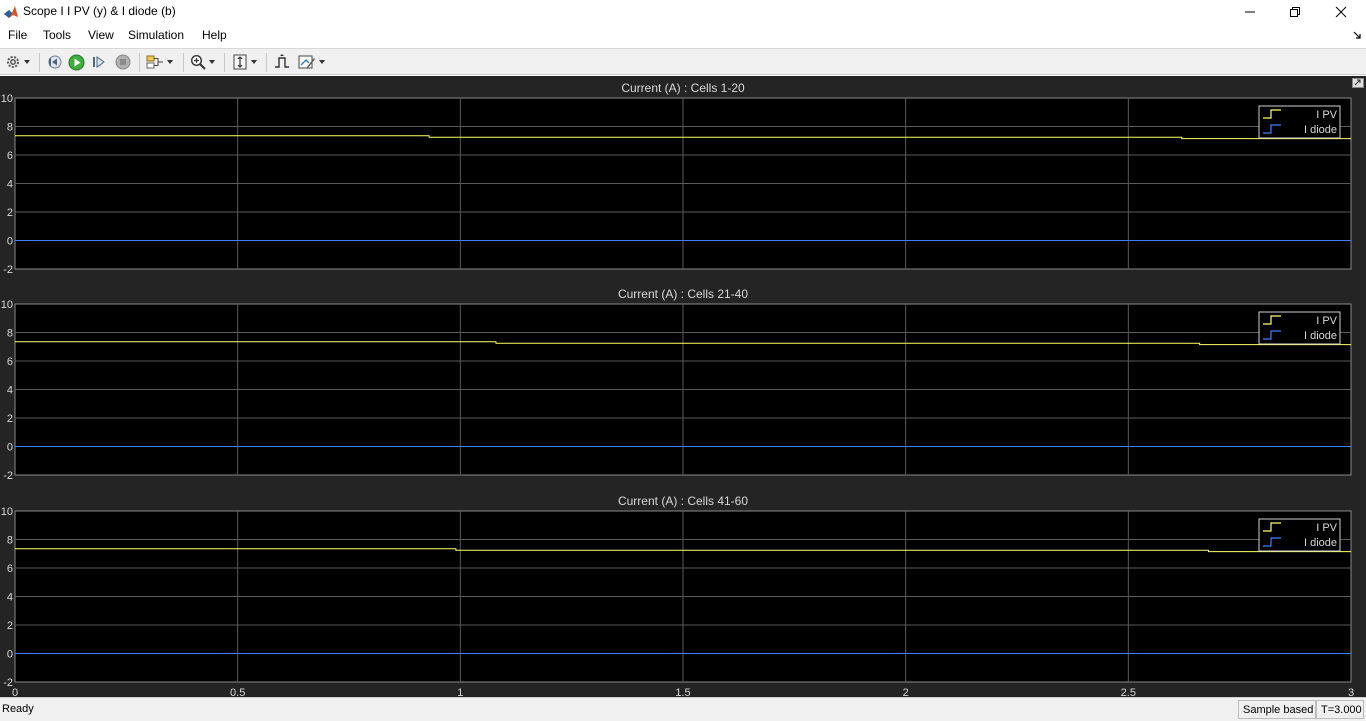 Image resolution: width=1366 pixels, height=721 pixels. I want to click on zoom-in-button, so click(202, 62).